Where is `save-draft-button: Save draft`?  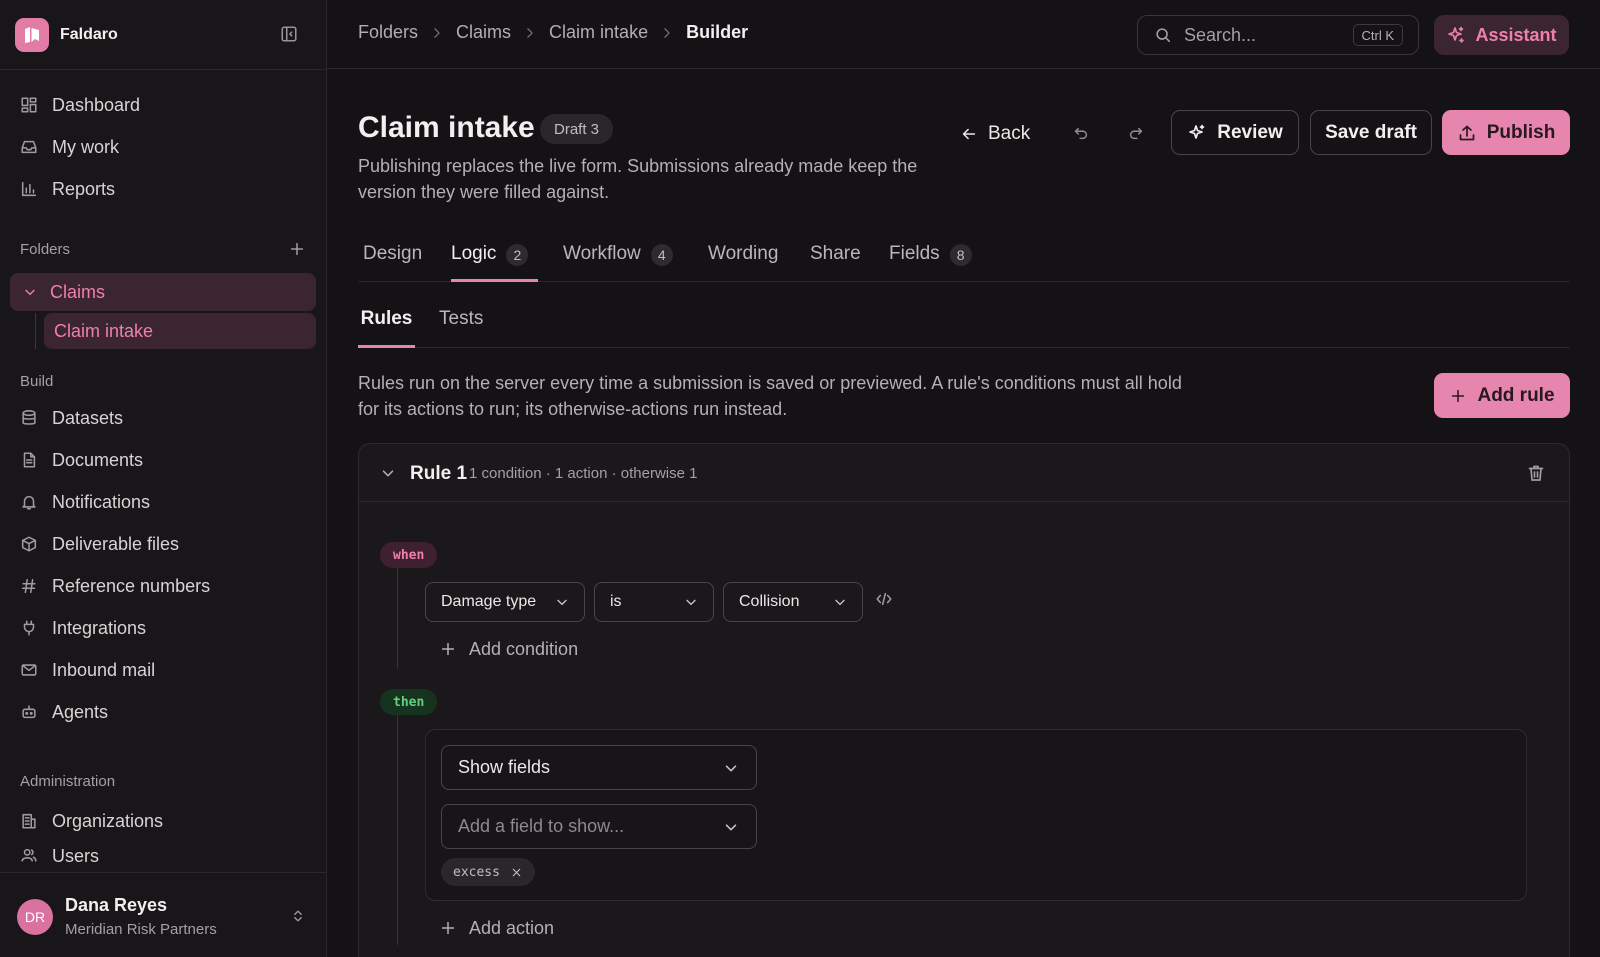 save-draft-button: Save draft is located at coordinates (1371, 132).